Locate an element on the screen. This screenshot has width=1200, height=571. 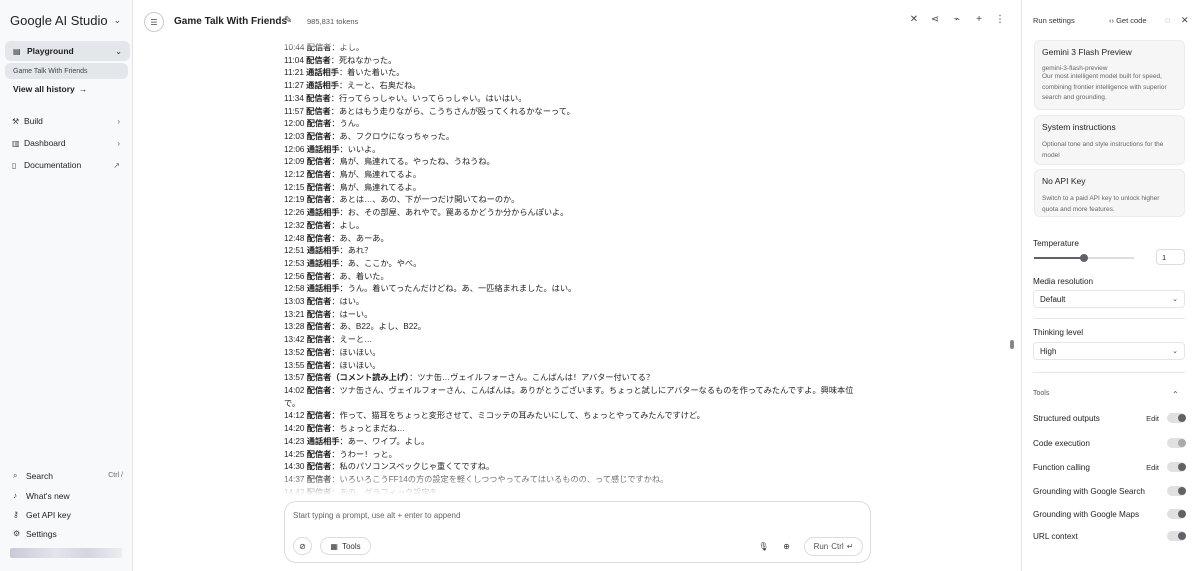
sidebar-toggle-button: ☰ is located at coordinates (154, 22).